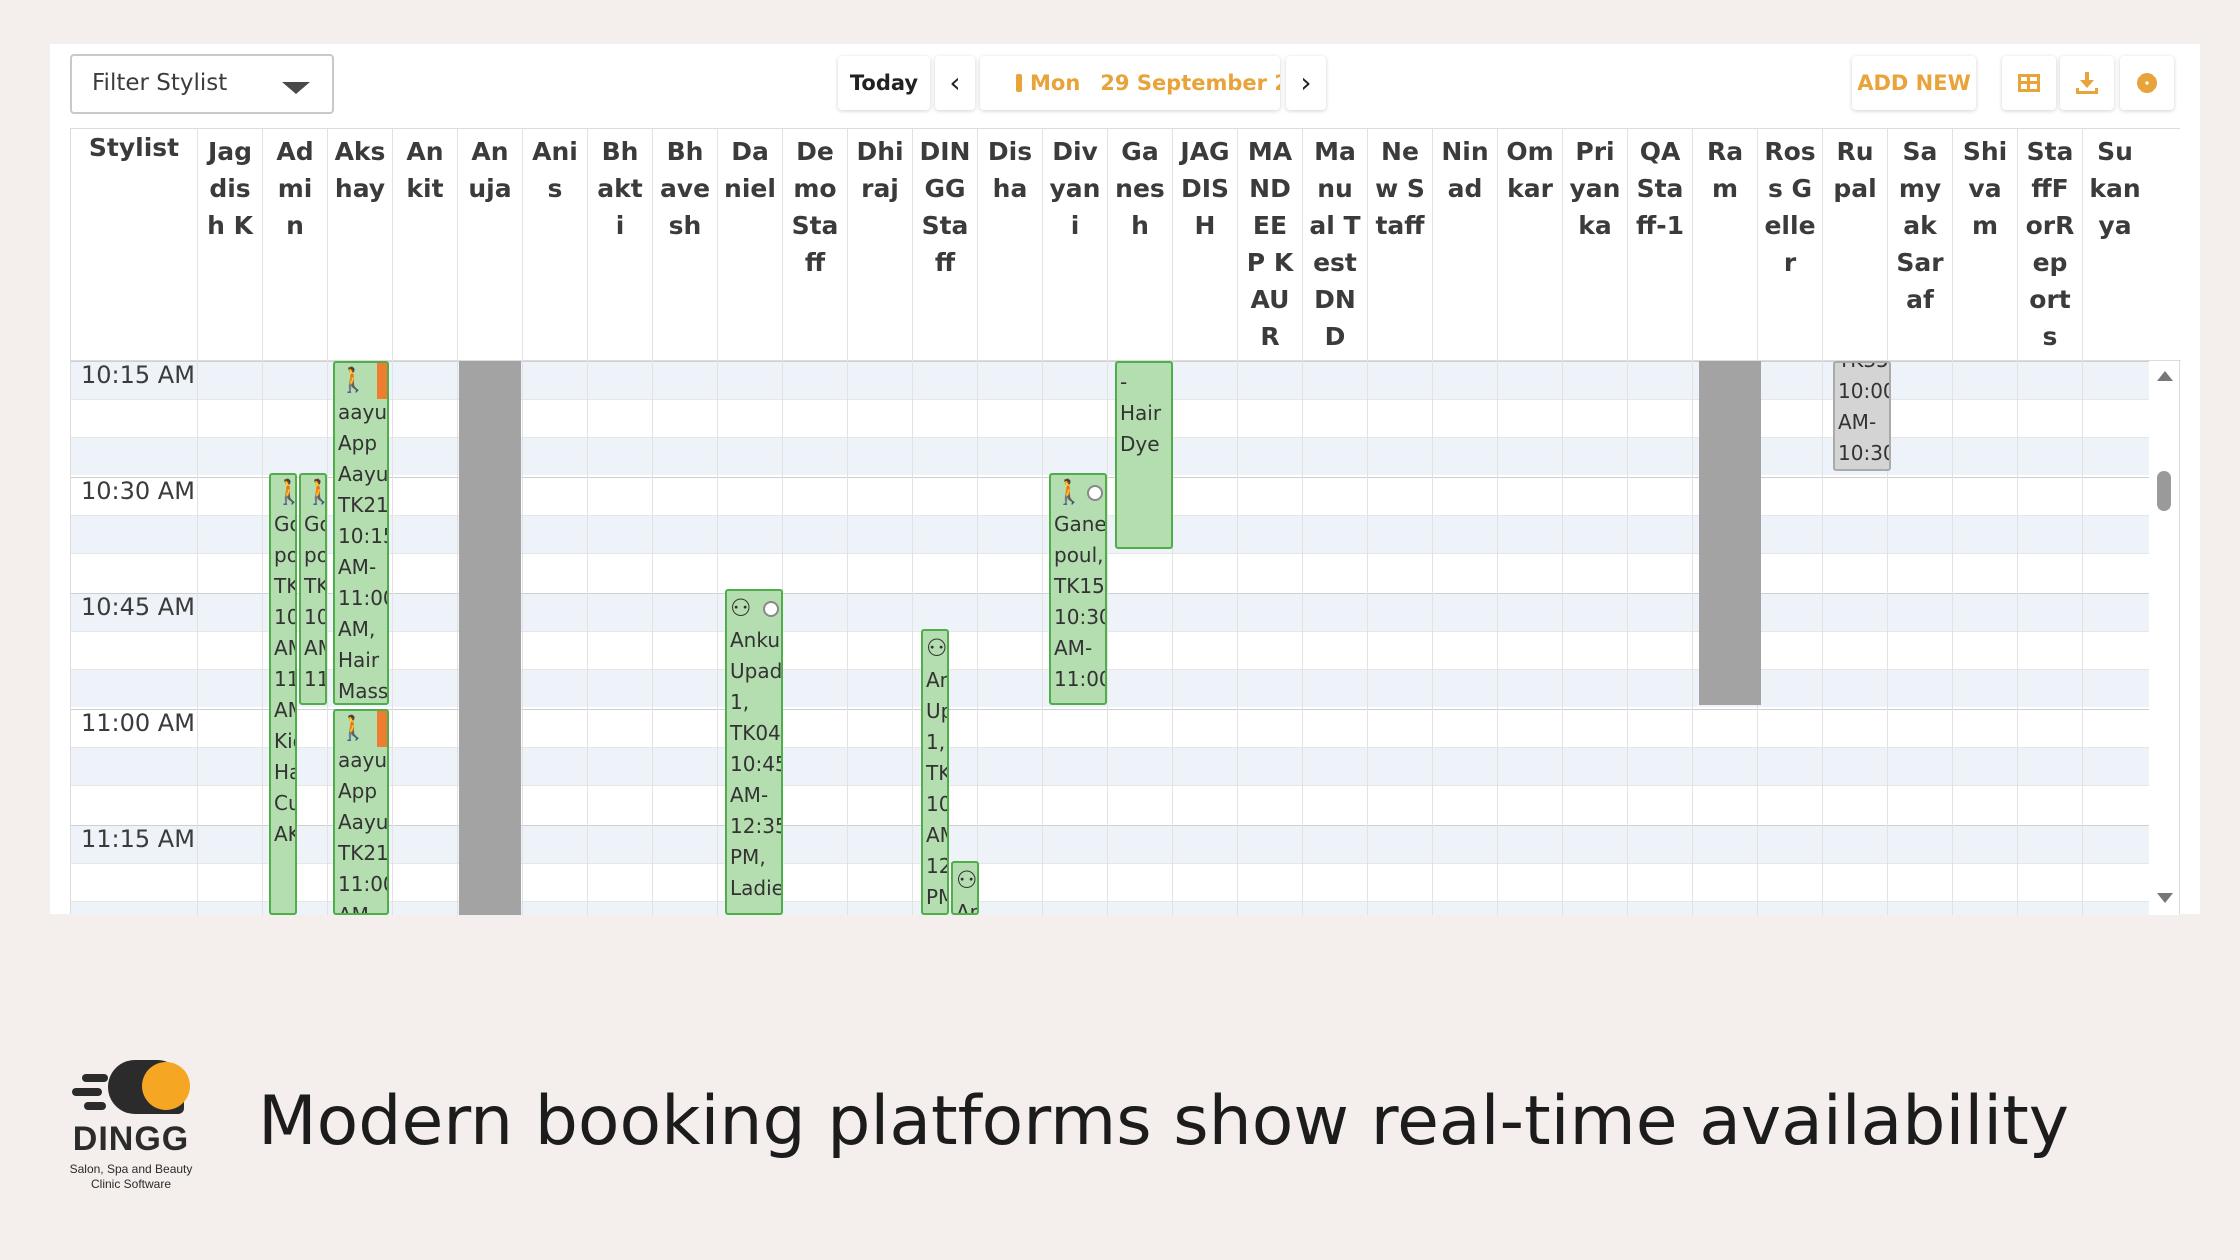 Image resolution: width=2240 pixels, height=1260 pixels. What do you see at coordinates (756, 888) in the screenshot?
I see `appointment-text: Ladie` at bounding box center [756, 888].